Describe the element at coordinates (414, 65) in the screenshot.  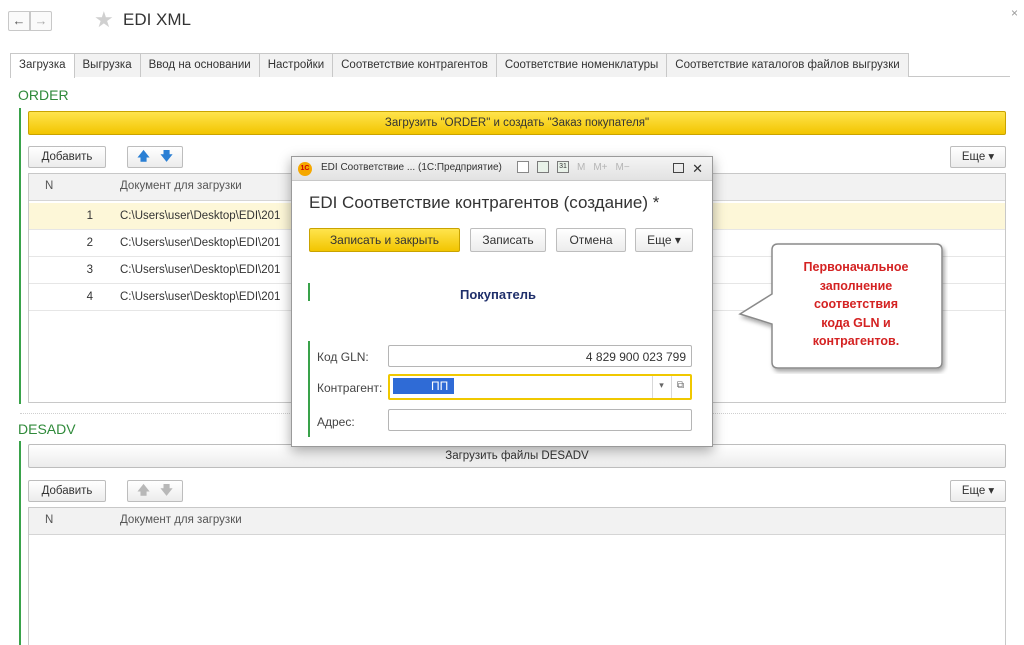
I see `tab-sootvetstvie-kontragentov: Соответствие контрагентов` at that location.